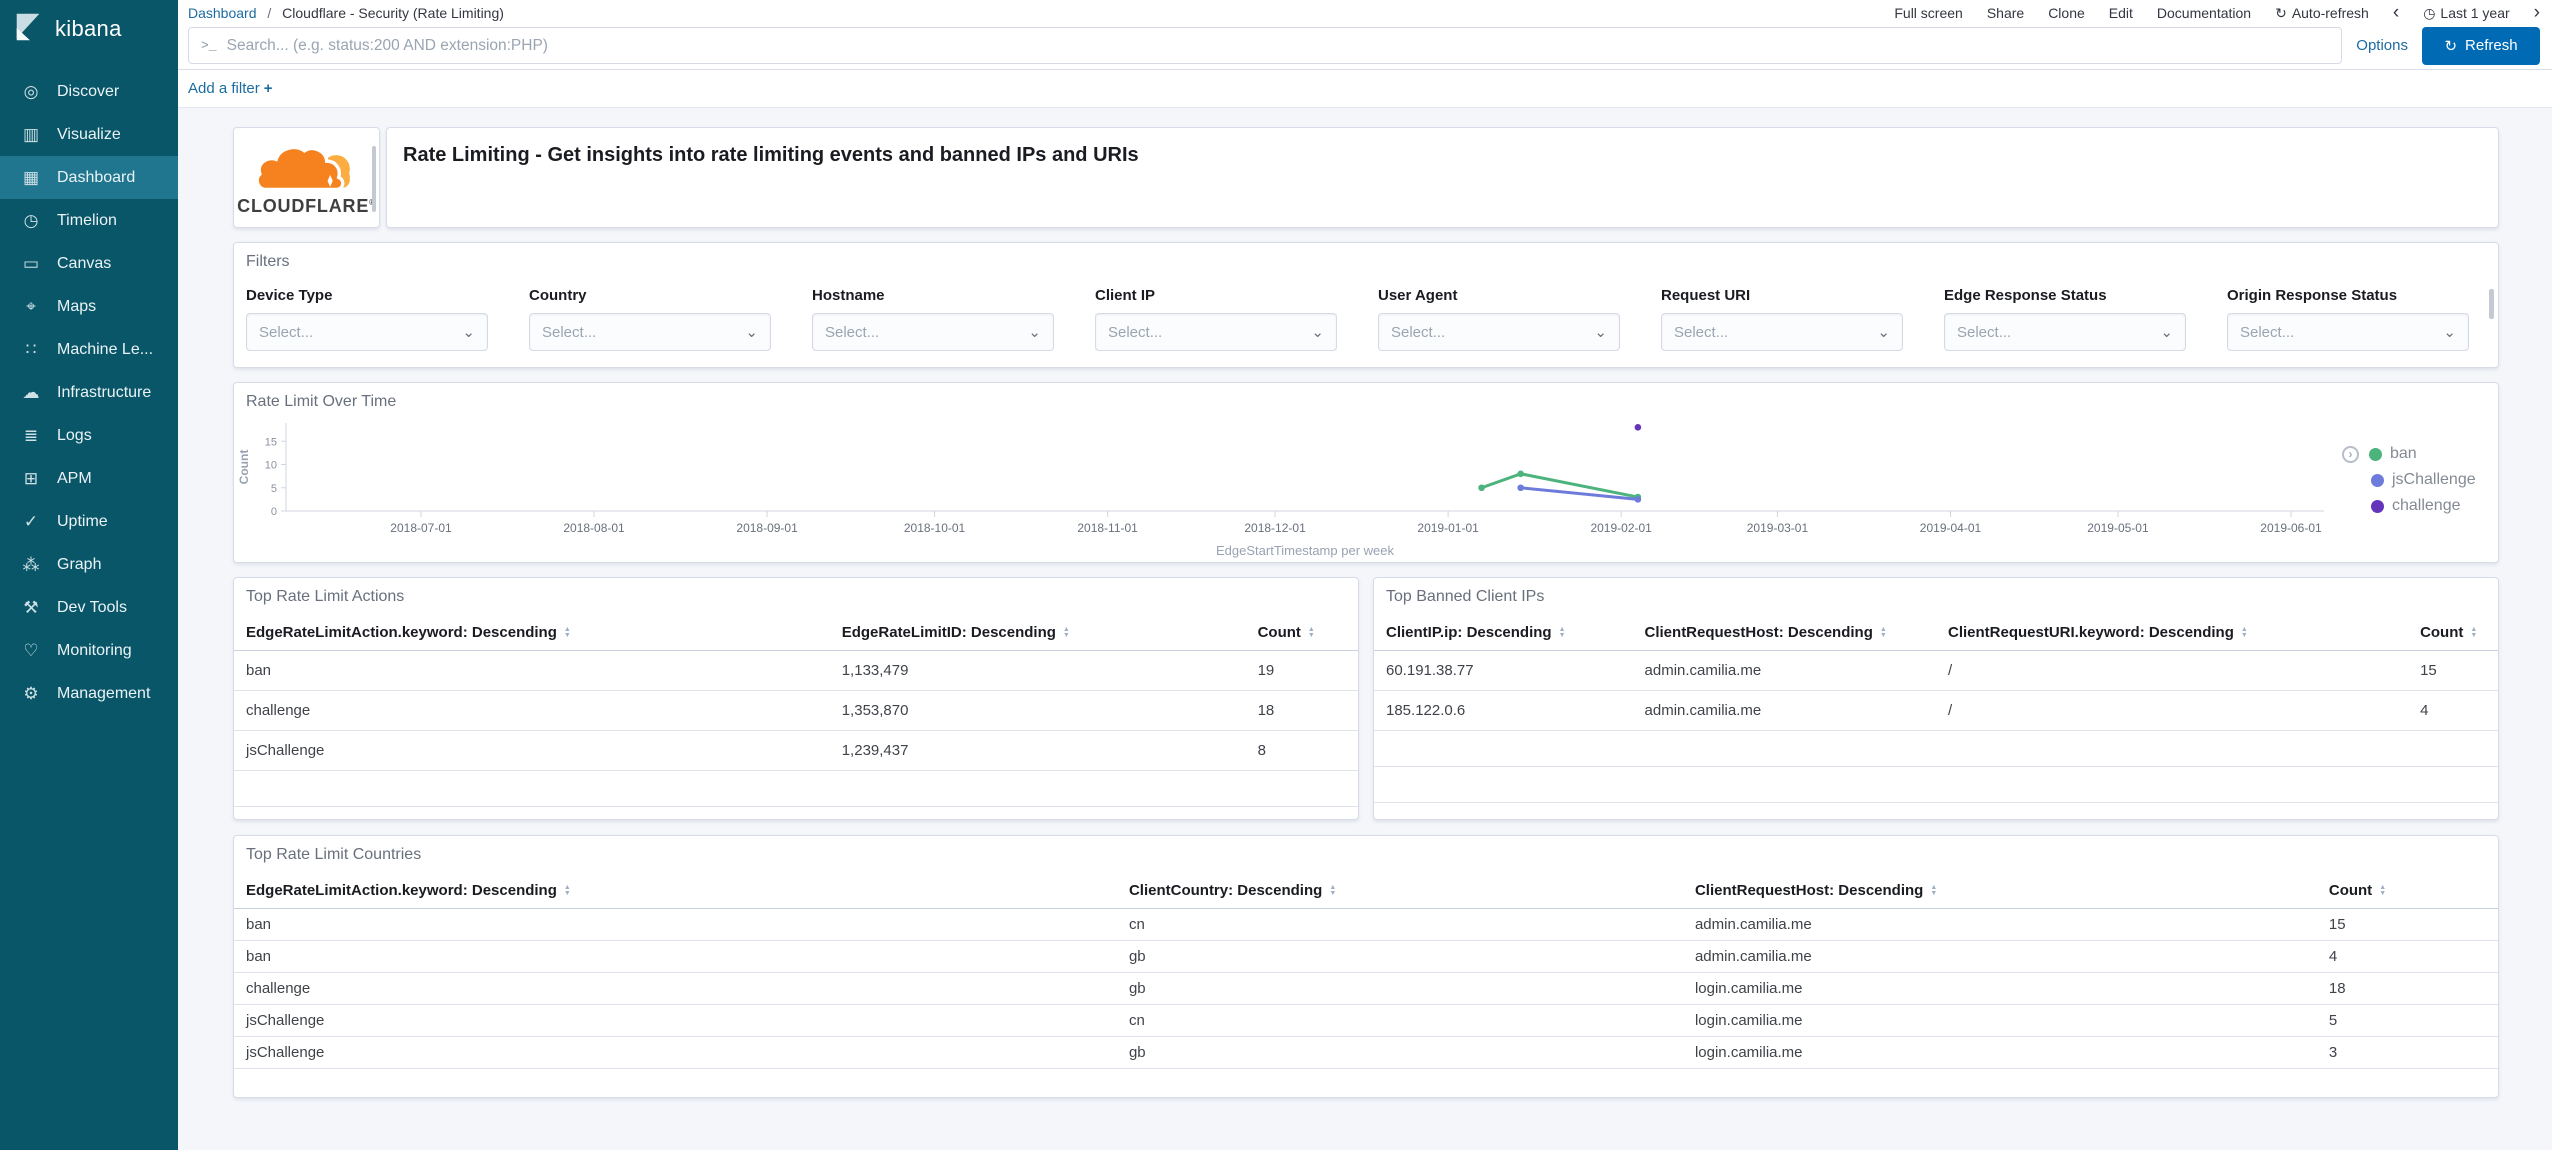 The height and width of the screenshot is (1150, 2552). What do you see at coordinates (1365, 89) in the screenshot?
I see `filter-bar: Add a filter +` at bounding box center [1365, 89].